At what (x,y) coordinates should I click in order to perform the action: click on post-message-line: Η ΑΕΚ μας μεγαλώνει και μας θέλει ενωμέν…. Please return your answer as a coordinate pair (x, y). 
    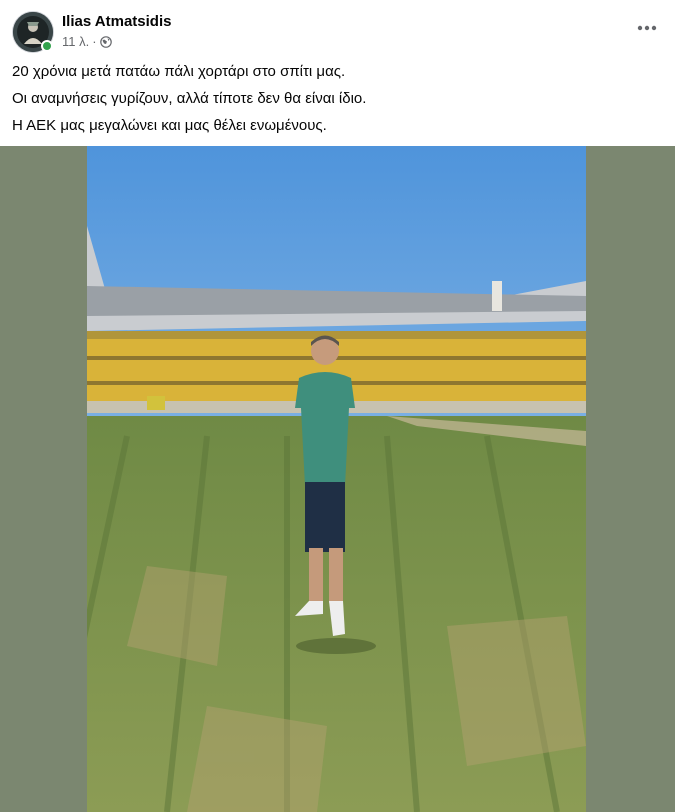
    Looking at the image, I should click on (169, 125).